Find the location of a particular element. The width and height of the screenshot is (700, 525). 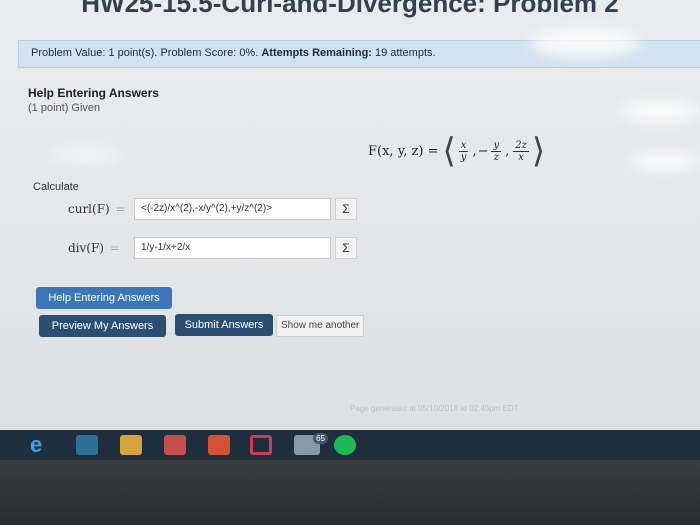

vector-field-formula: F(x, y, z) = ⟨ x y , − y z , 2z x ⟩ is located at coordinates (457, 151).